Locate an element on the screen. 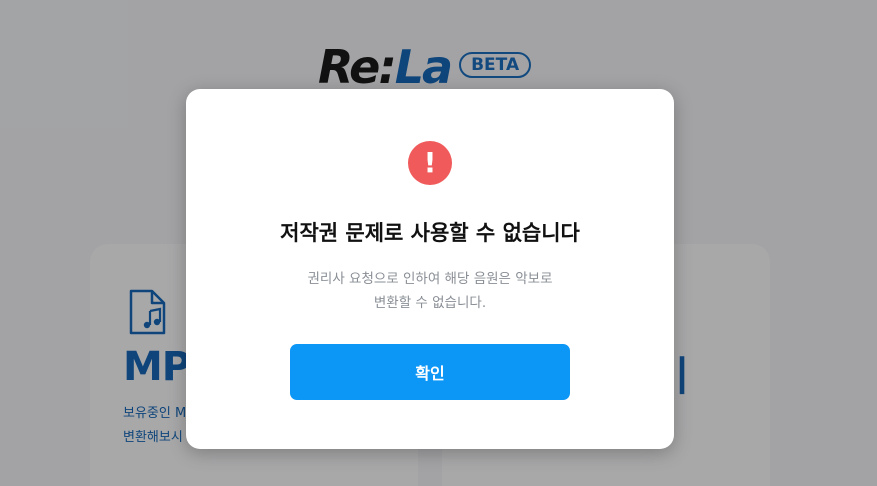 Image resolution: width=877 pixels, height=486 pixels. message-line: 변환할 수 없습니다. is located at coordinates (430, 303).